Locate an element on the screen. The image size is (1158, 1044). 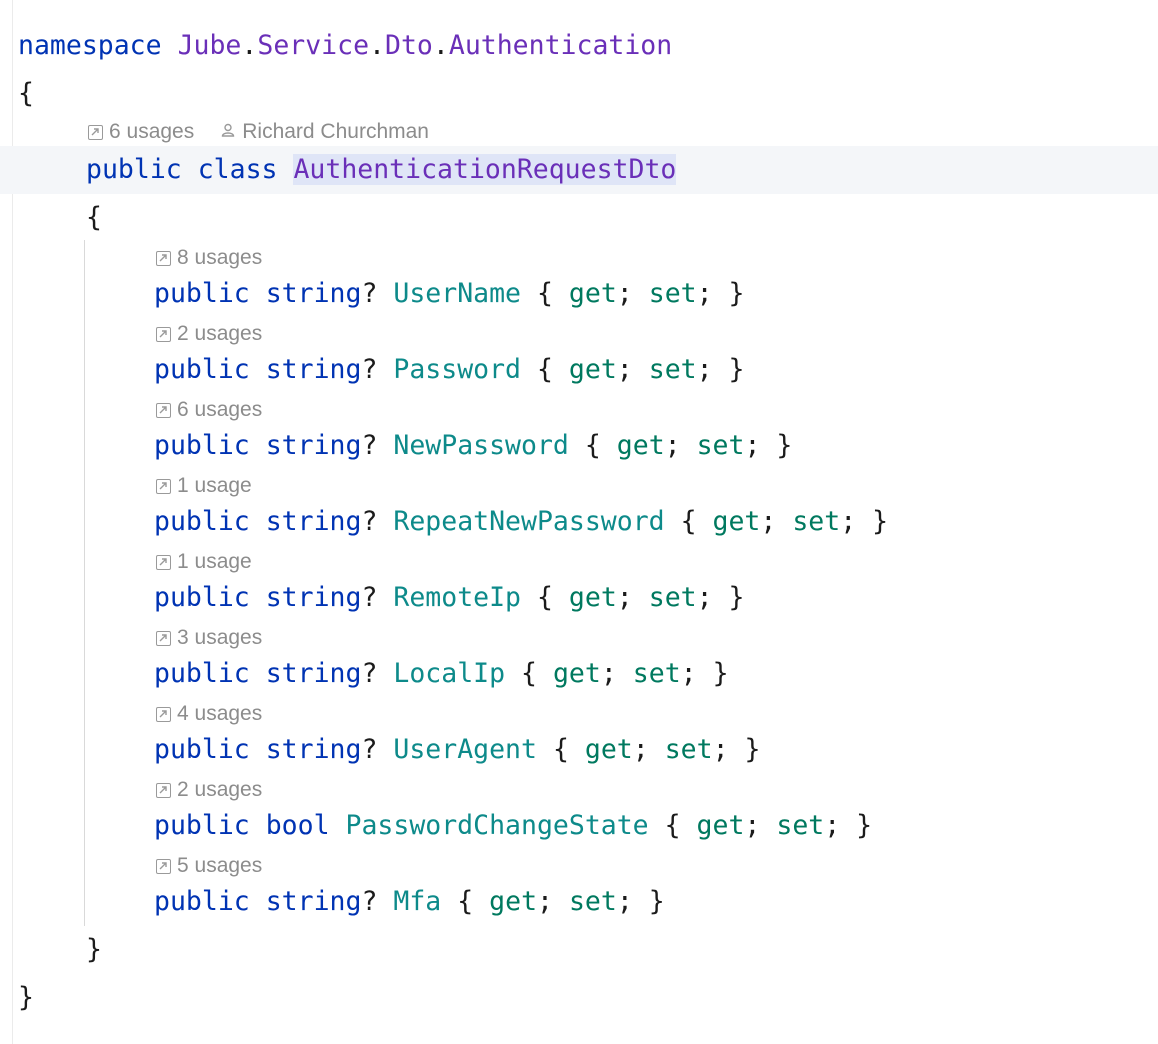
property-declaration-line: public string? LocalIp { get; set; } is located at coordinates (441, 674).